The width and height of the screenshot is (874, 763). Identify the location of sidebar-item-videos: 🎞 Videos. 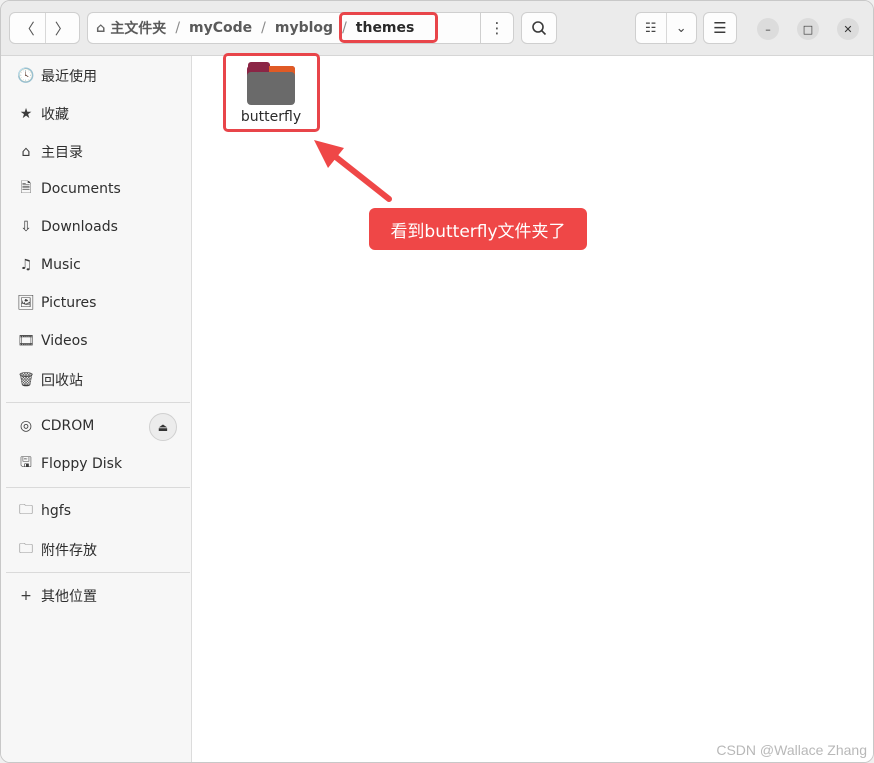
(96, 341).